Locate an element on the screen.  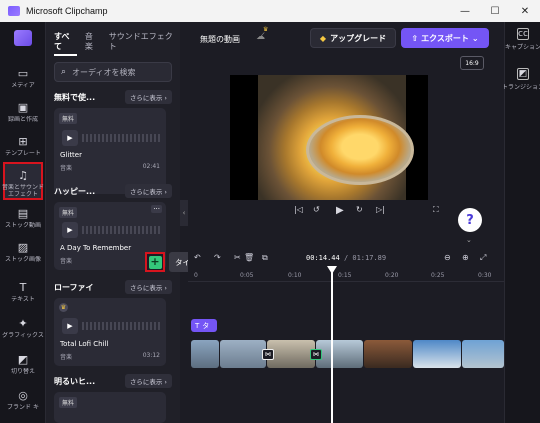
zoom-out-icon: ⊖ is located at coordinates (447, 257).